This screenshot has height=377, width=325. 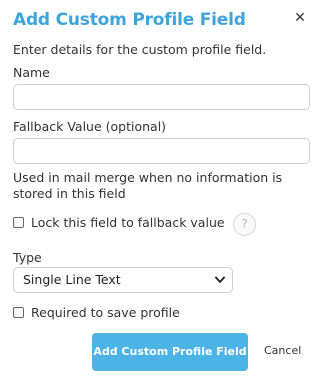 What do you see at coordinates (27, 257) in the screenshot?
I see `type-label: Type` at bounding box center [27, 257].